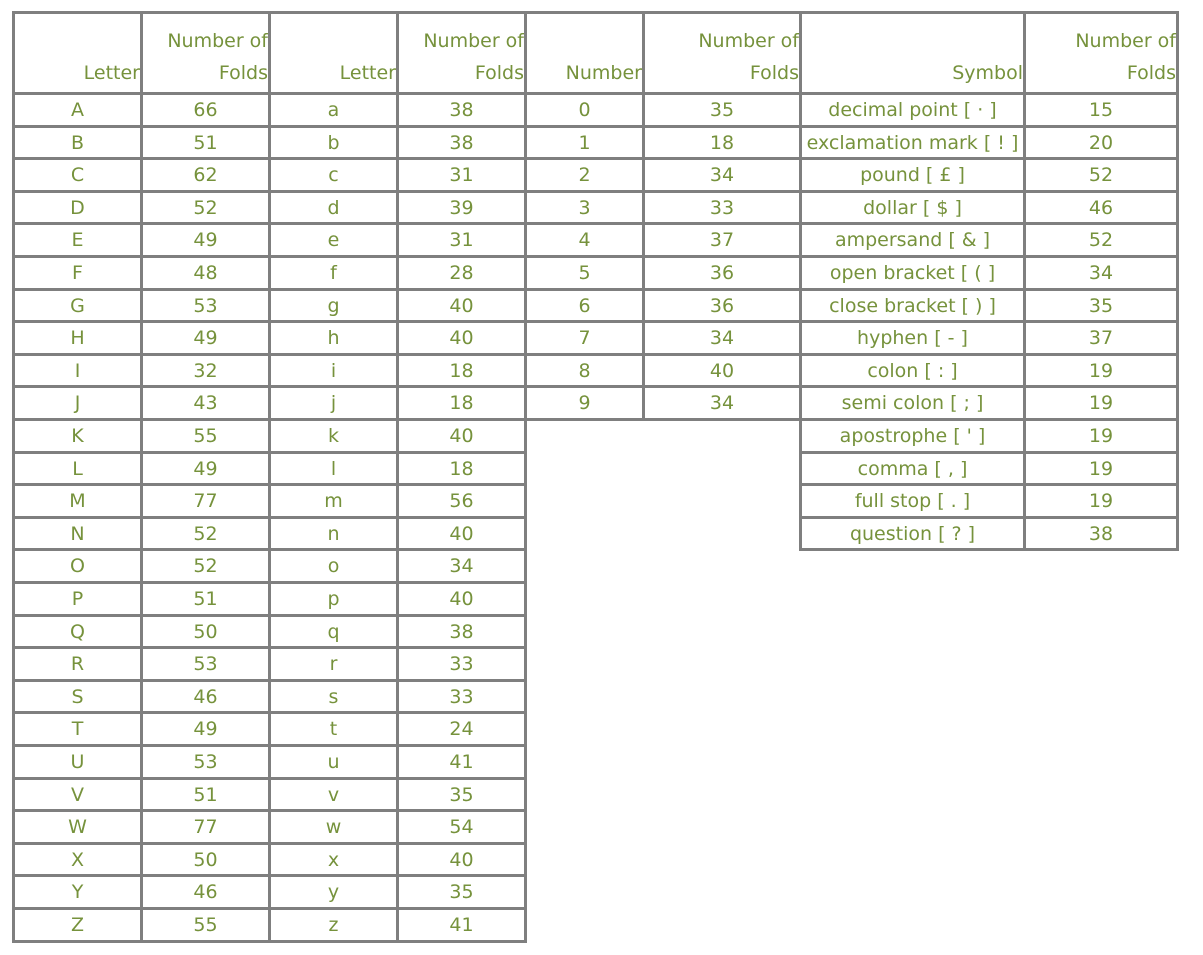 The width and height of the screenshot is (1203, 955). Describe the element at coordinates (205, 403) in the screenshot. I see `uppercase-folds-cell: 43` at that location.